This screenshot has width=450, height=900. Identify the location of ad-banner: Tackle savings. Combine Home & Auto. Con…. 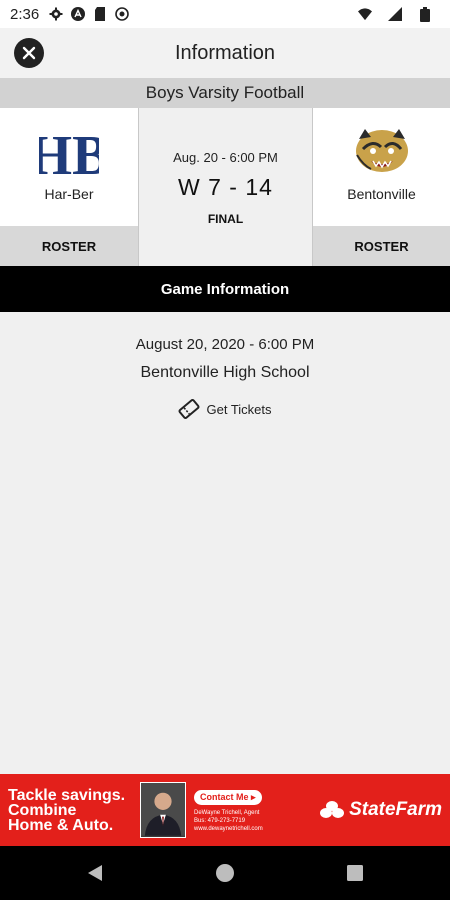
(225, 810).